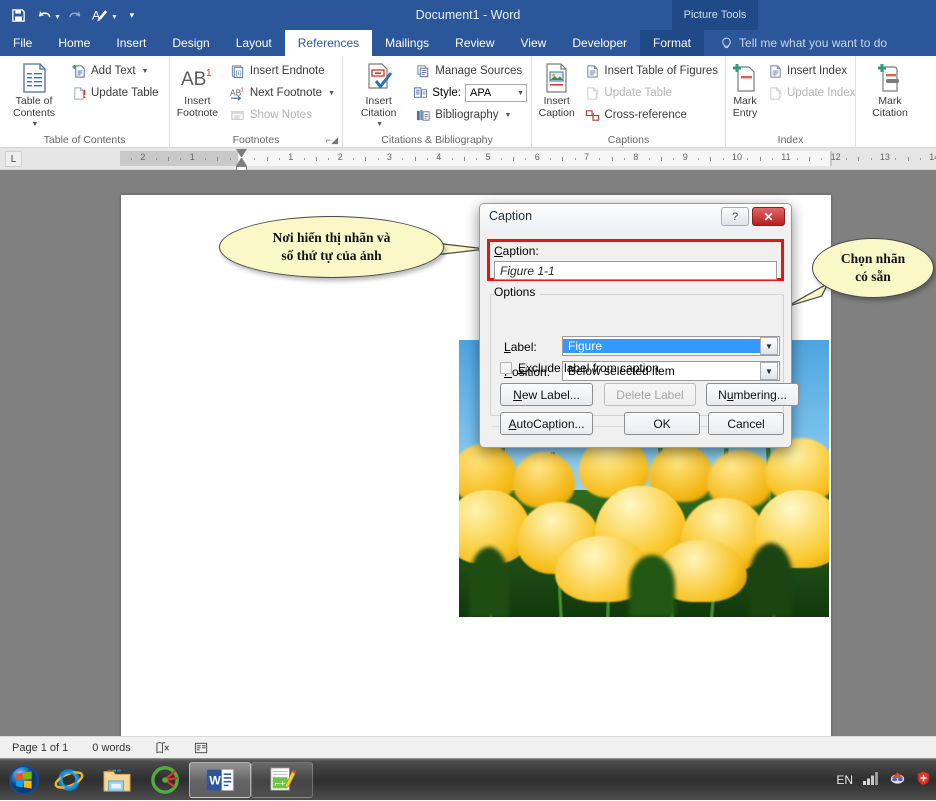 This screenshot has height=801, width=936. What do you see at coordinates (795, 43) in the screenshot?
I see `tell-me-box: Tell me what you want to do` at bounding box center [795, 43].